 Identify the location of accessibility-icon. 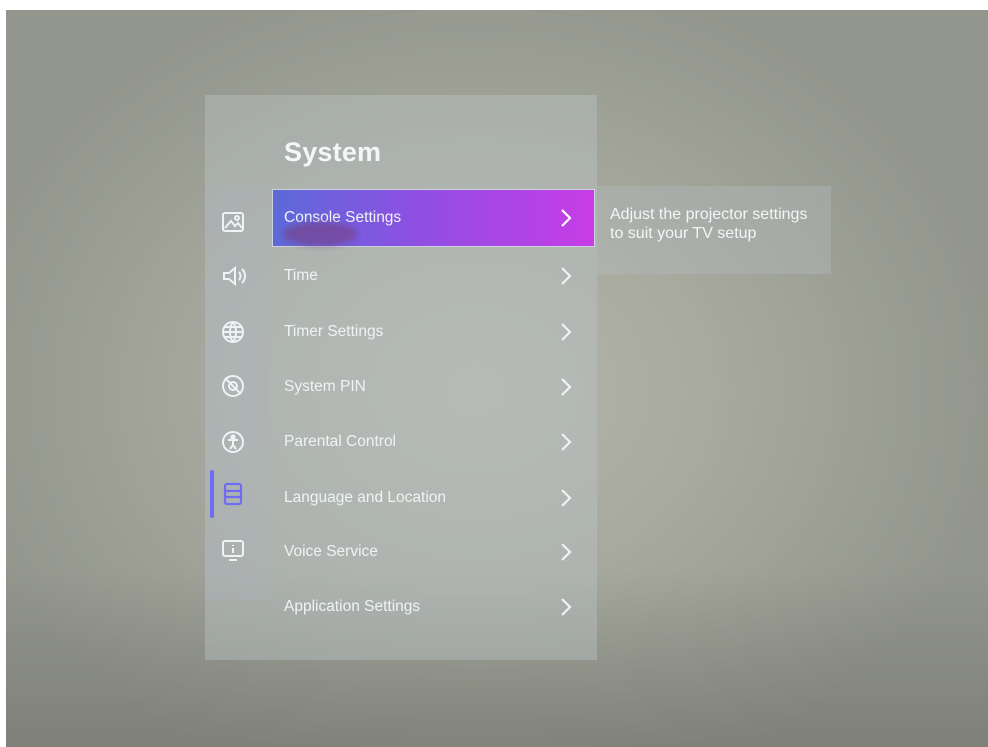
(233, 442).